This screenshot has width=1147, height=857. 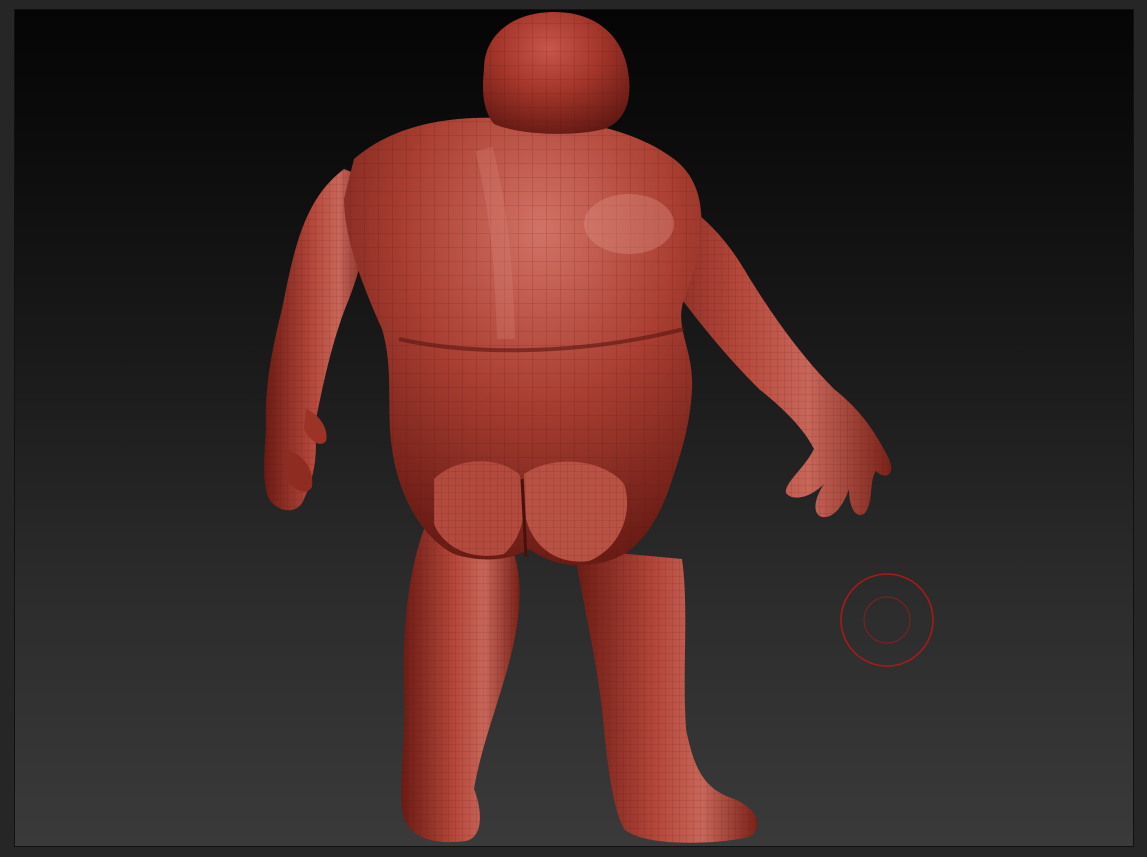 I want to click on brush-cursor-icon, so click(x=887, y=620).